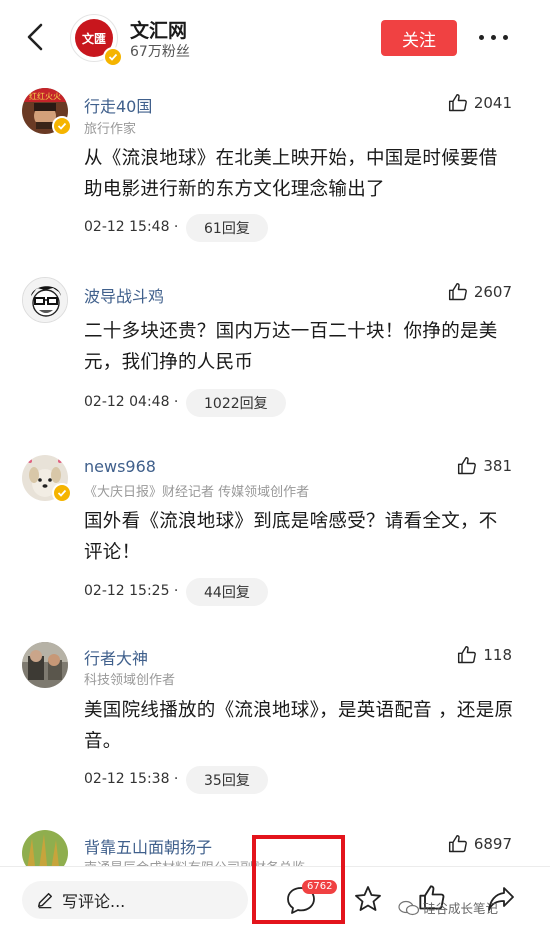 The width and height of the screenshot is (550, 932). What do you see at coordinates (227, 592) in the screenshot?
I see `reply-count-button: 44回复` at bounding box center [227, 592].